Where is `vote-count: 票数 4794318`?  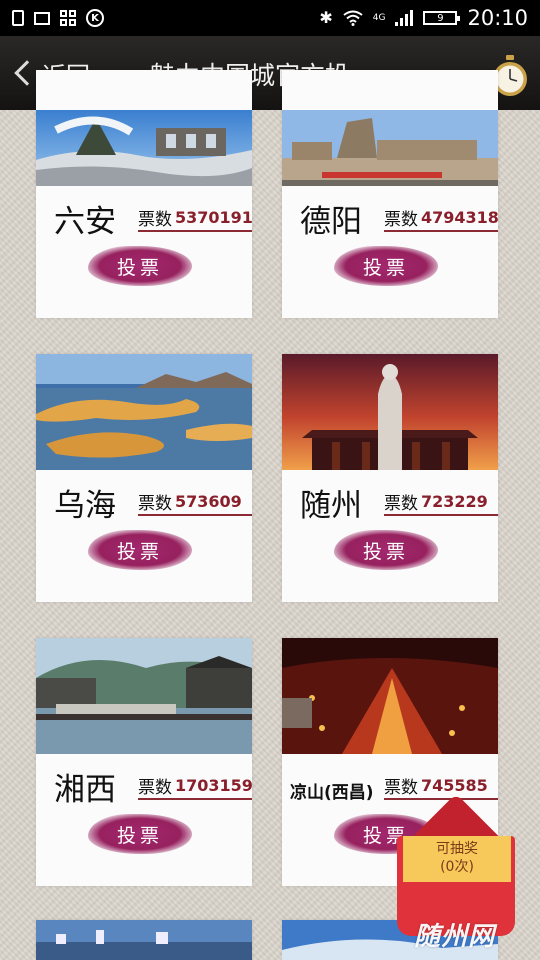 vote-count: 票数 4794318 is located at coordinates (441, 218).